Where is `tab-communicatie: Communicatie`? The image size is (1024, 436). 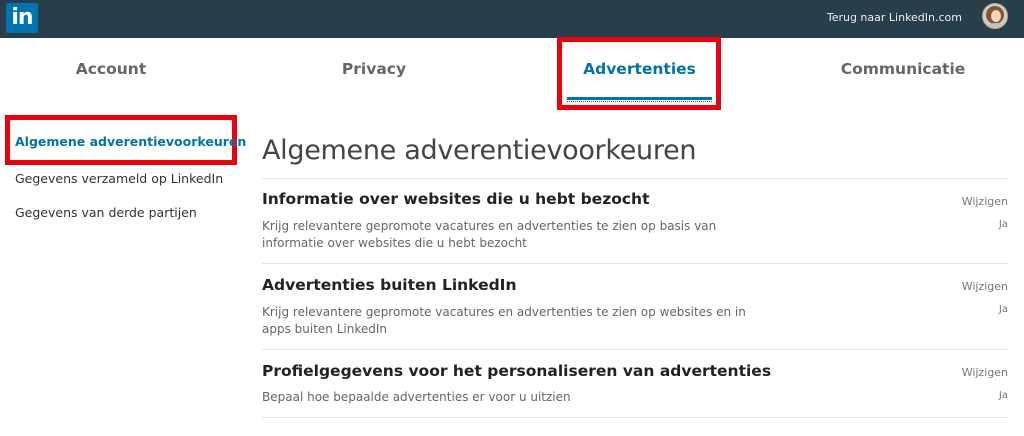
tab-communicatie: Communicatie is located at coordinates (903, 70).